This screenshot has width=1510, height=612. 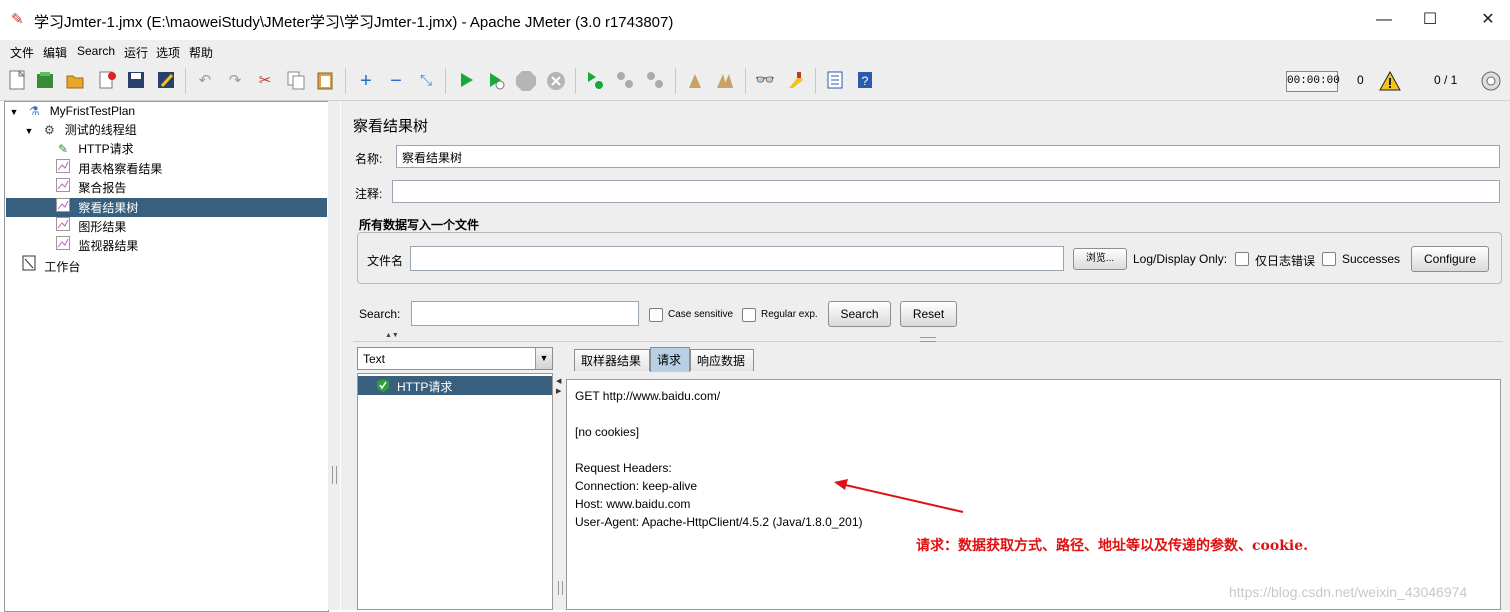 What do you see at coordinates (96, 207) in the screenshot?
I see `tree-node-results-tree: 察看结果树` at bounding box center [96, 207].